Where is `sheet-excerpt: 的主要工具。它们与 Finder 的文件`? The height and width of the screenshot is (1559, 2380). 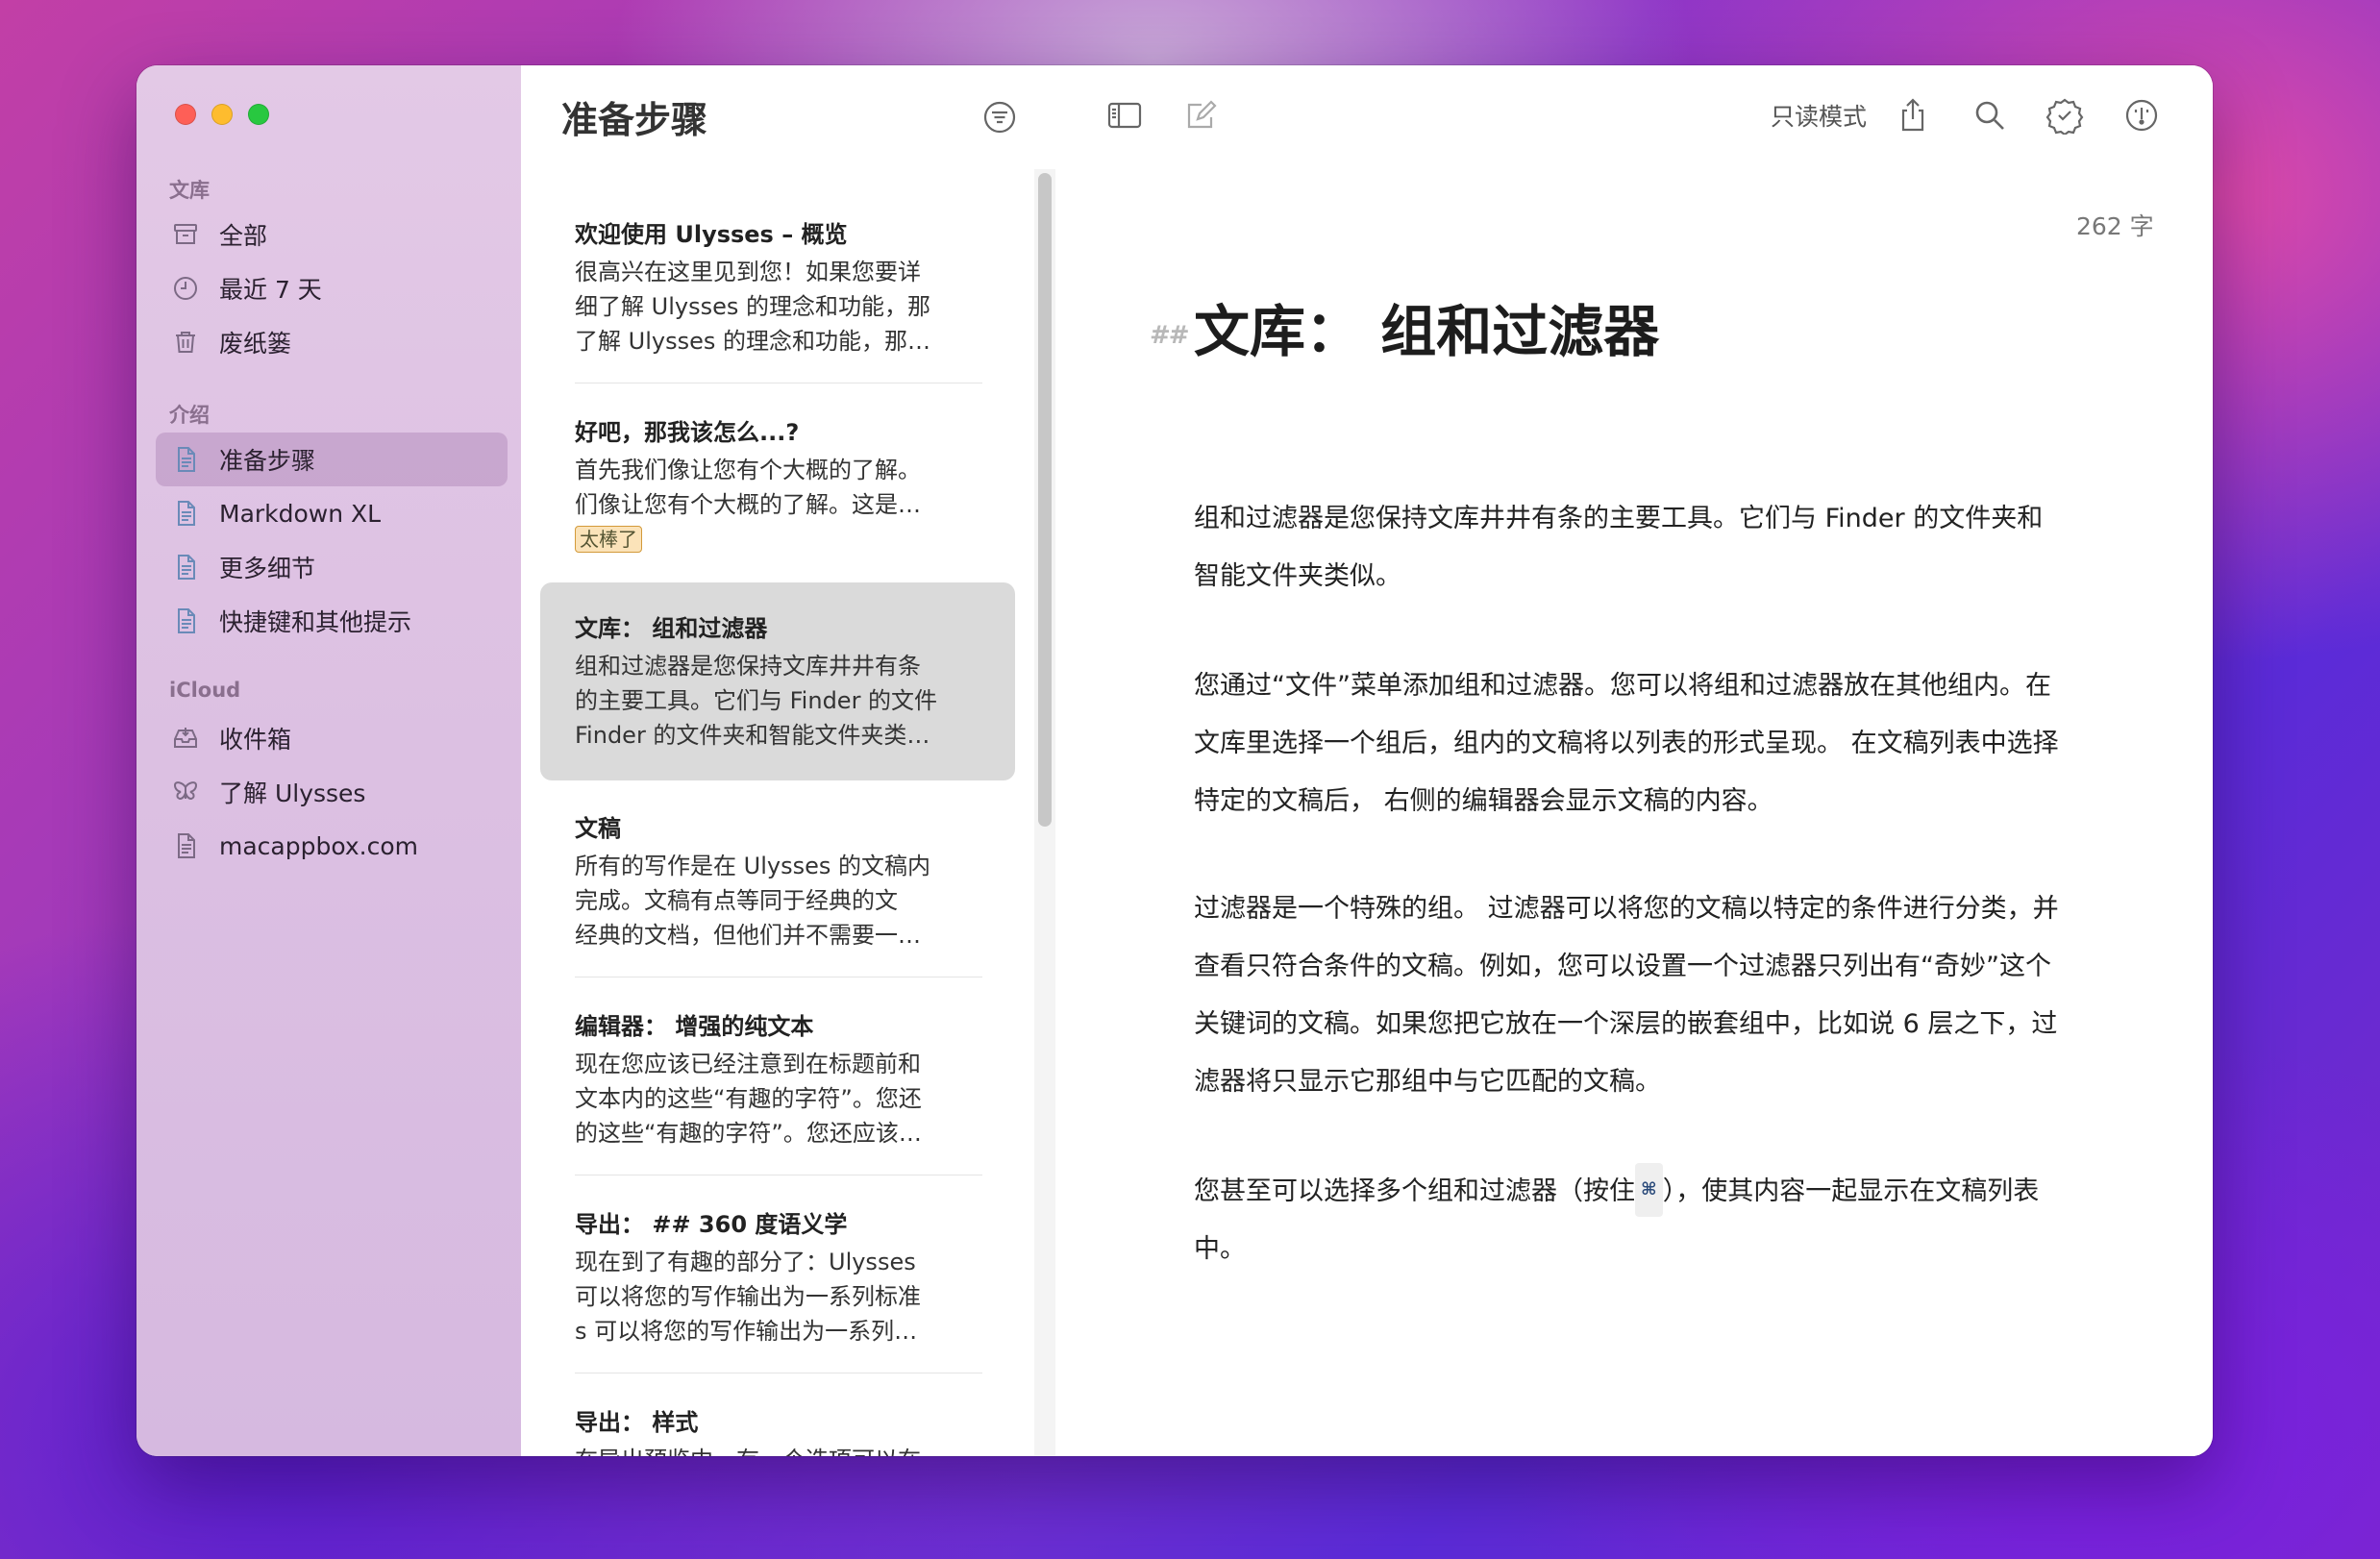 sheet-excerpt: 的主要工具。它们与 Finder 的文件 is located at coordinates (756, 700).